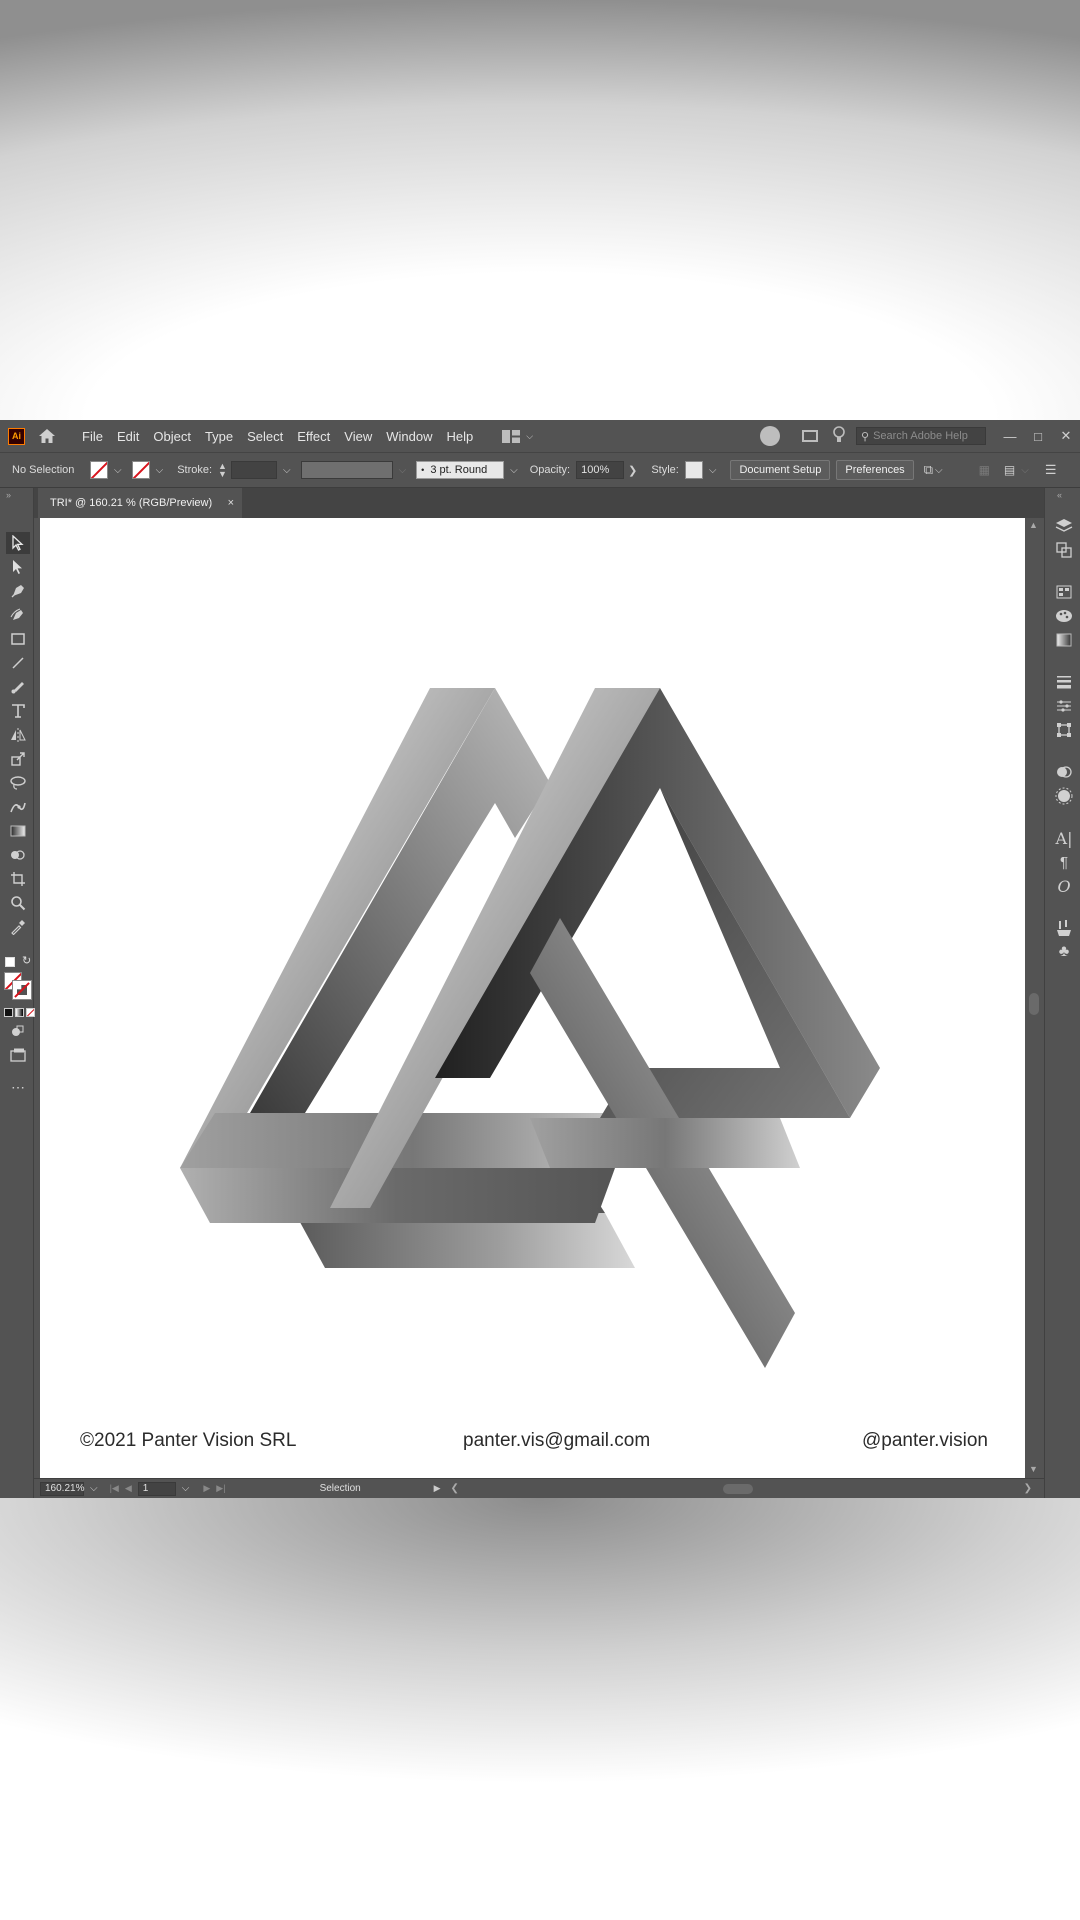  Describe the element at coordinates (160, 470) in the screenshot. I see `stroke-dropdown-chevron-icon: ⌵` at that location.